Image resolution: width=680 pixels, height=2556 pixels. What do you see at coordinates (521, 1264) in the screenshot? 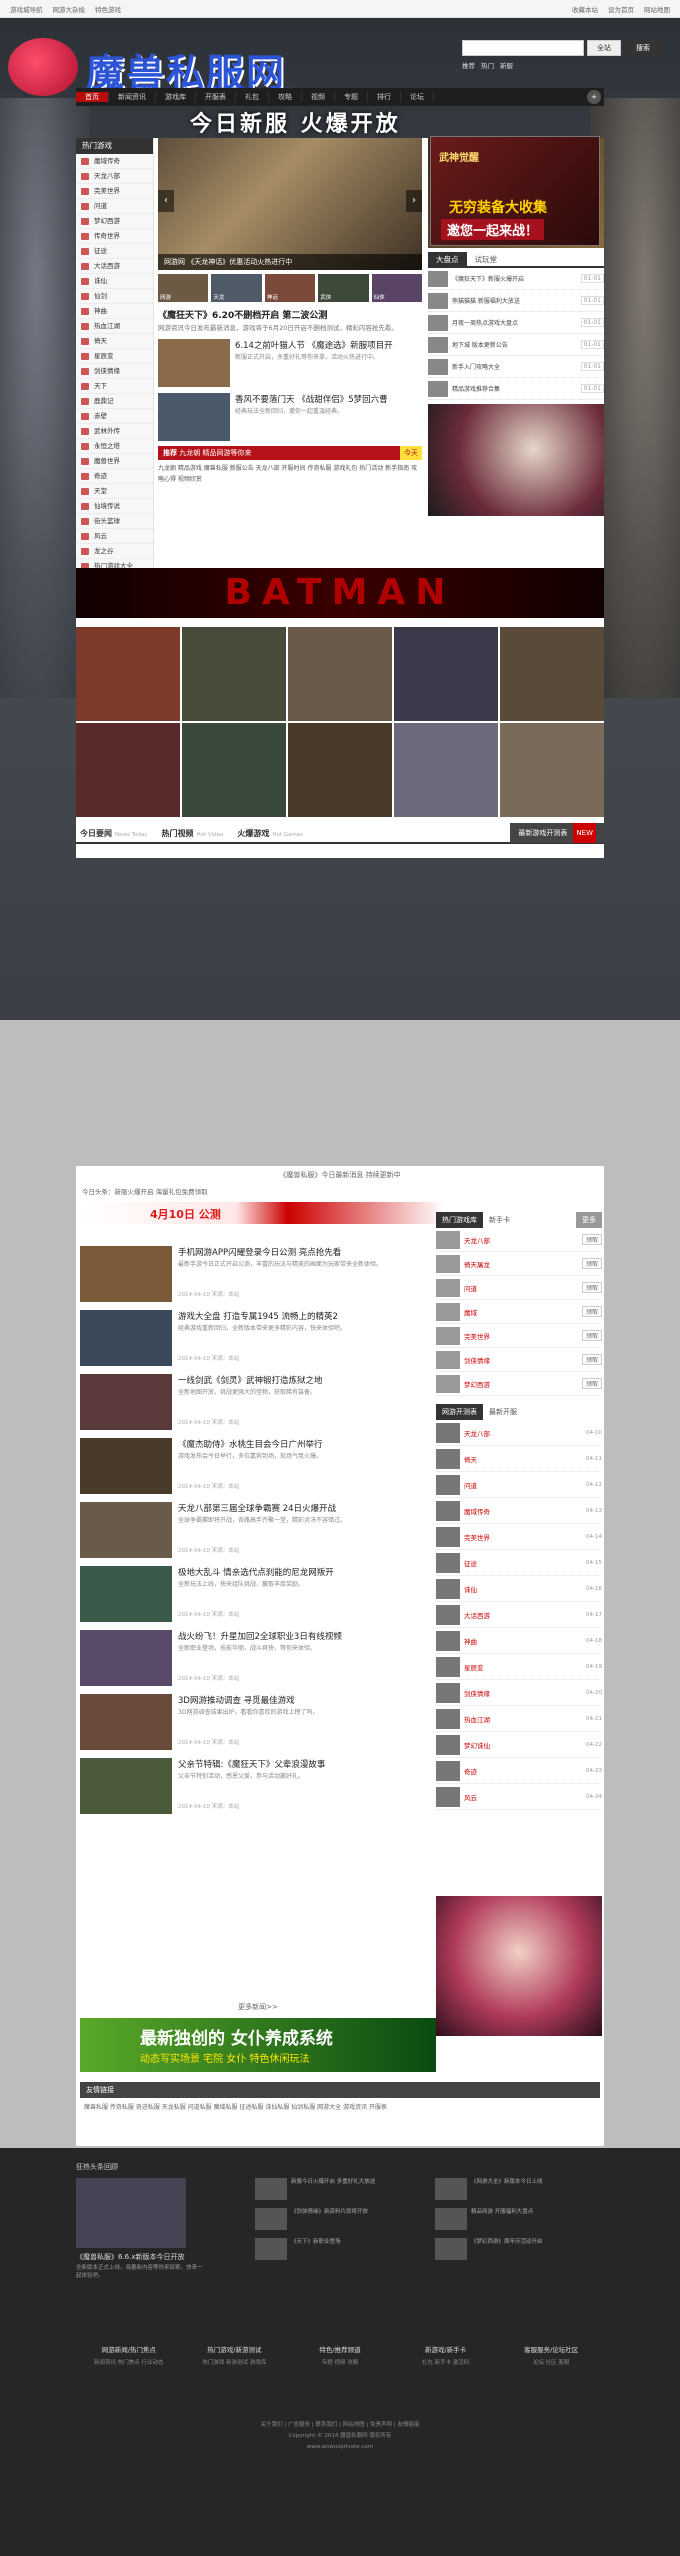
I see `game-name: 倚天屠龙` at bounding box center [521, 1264].